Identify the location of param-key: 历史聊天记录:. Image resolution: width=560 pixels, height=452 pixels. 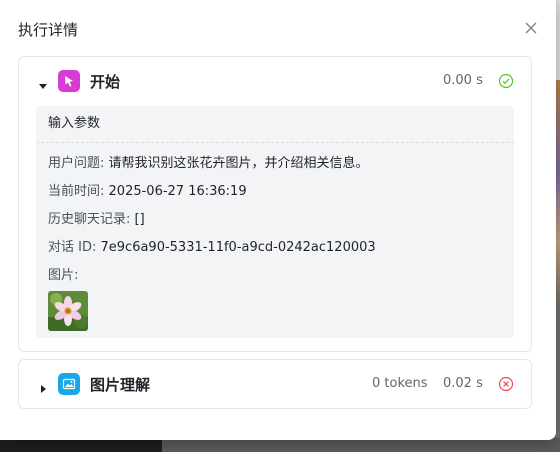
(89, 219).